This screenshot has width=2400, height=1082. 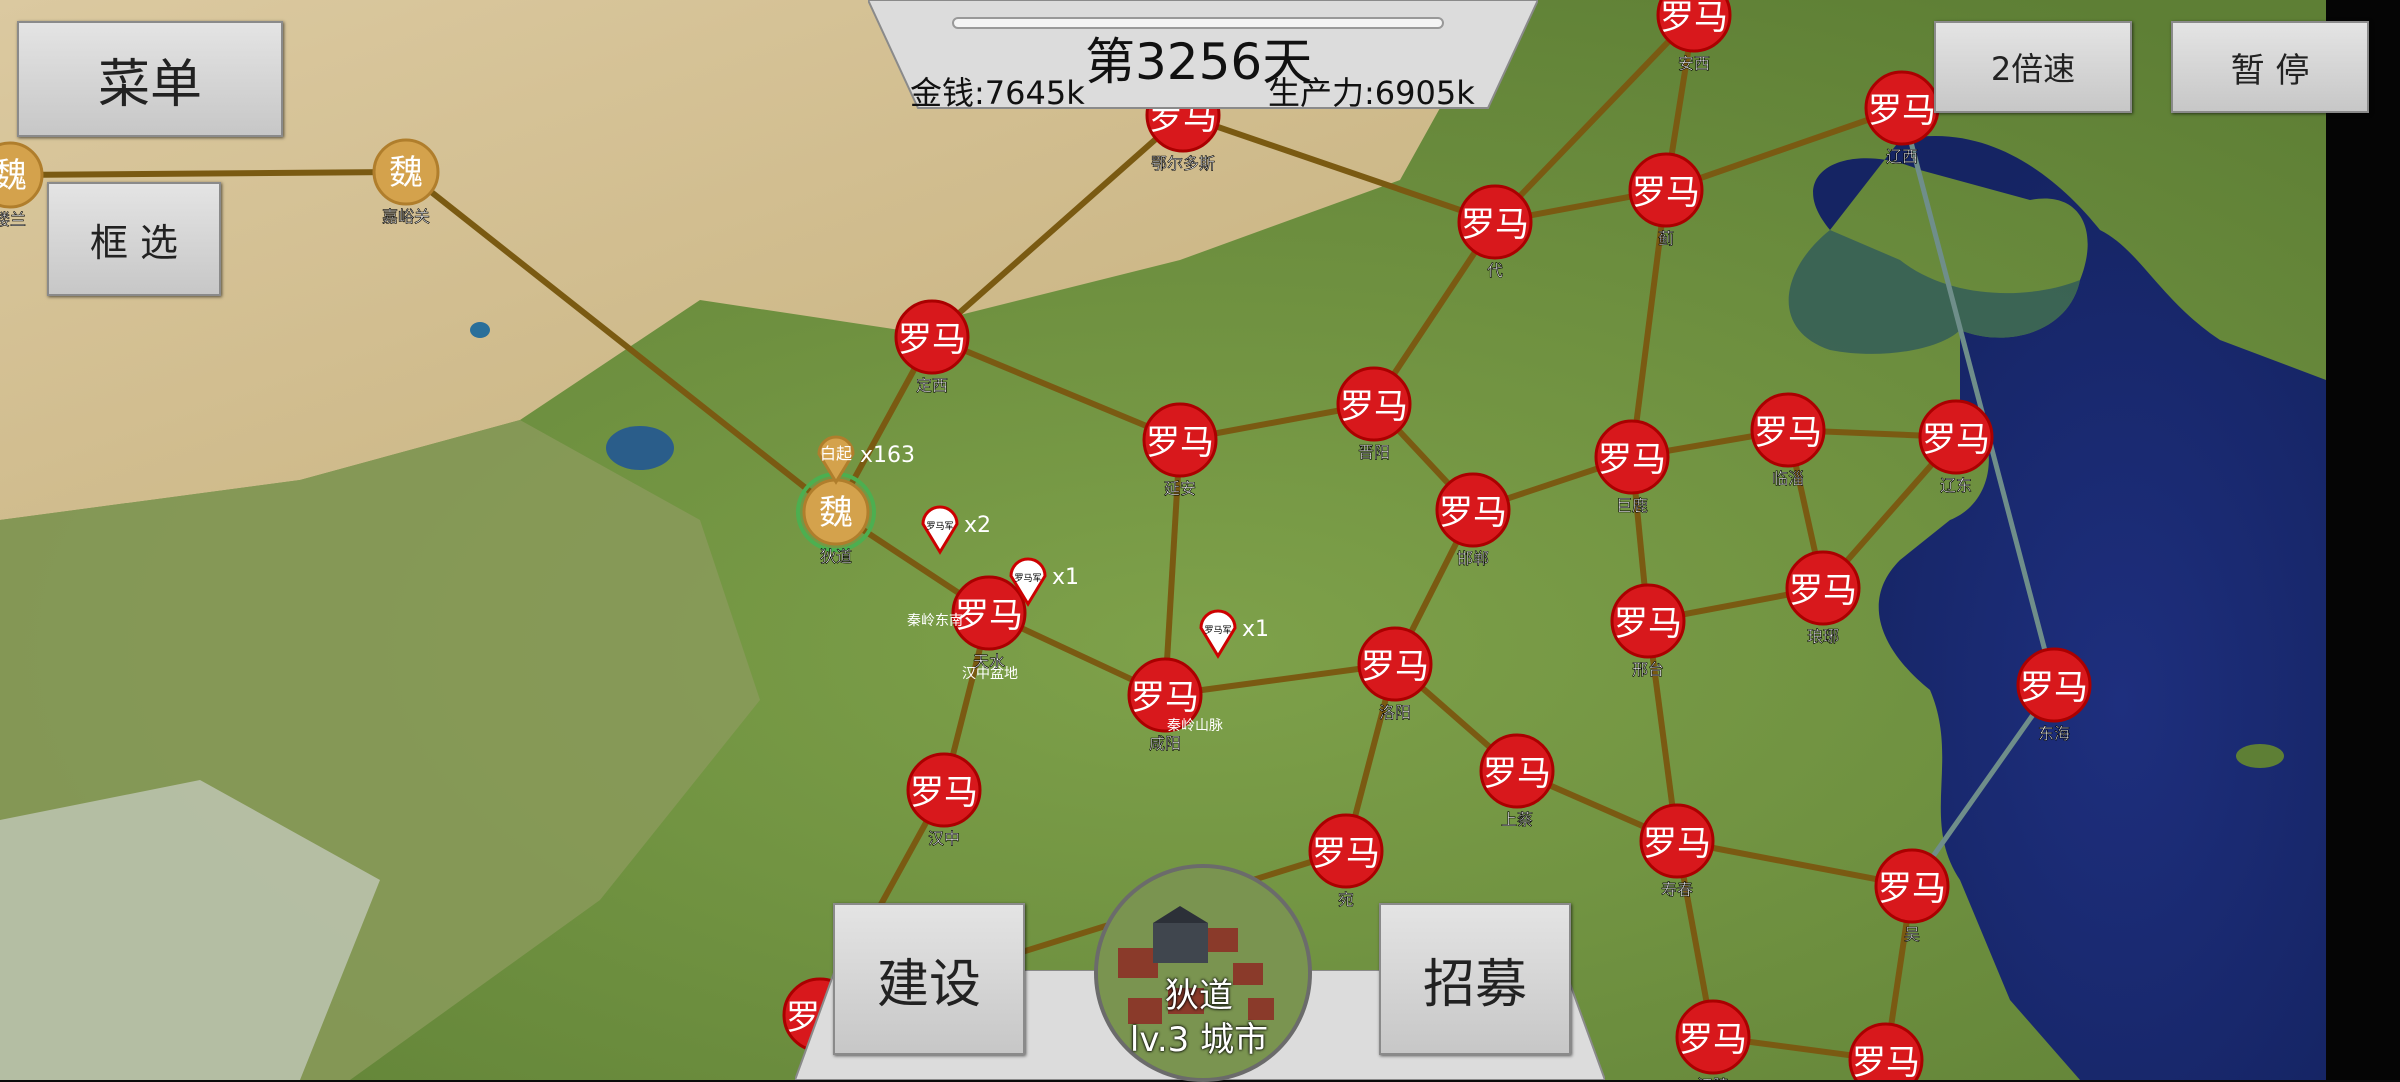 What do you see at coordinates (1912, 934) in the screenshot?
I see `city-name-label: 吴` at bounding box center [1912, 934].